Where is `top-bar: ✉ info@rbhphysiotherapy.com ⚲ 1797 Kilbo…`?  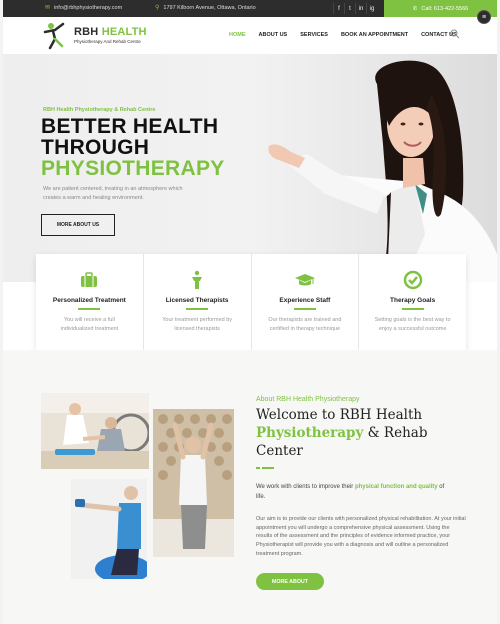 top-bar: ✉ info@rbhphysiotherapy.com ⚲ 1797 Kilbo… is located at coordinates (250, 8).